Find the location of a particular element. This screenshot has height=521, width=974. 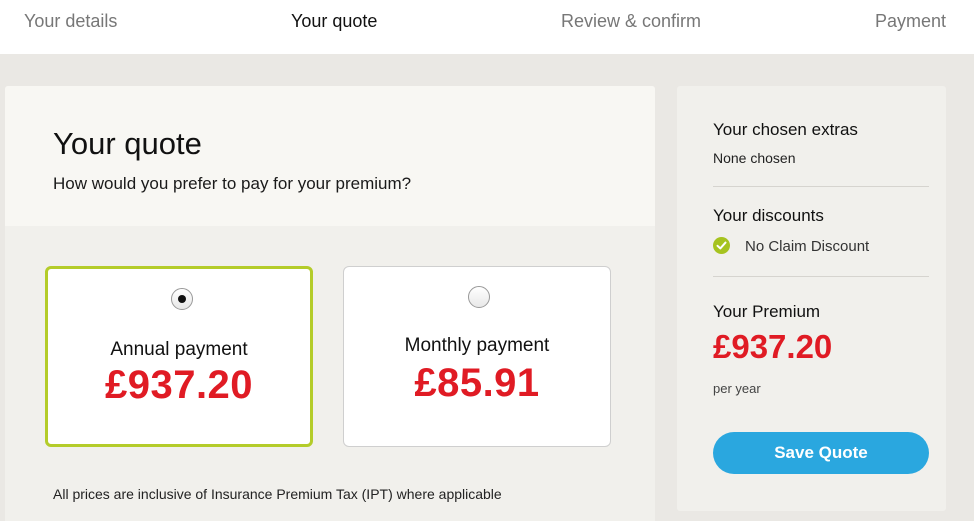

discounts-title: Your discounts is located at coordinates (768, 215).